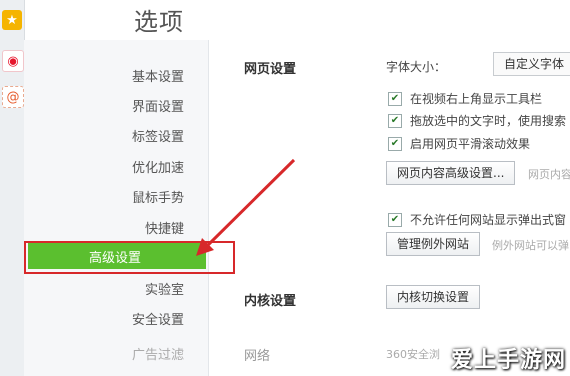  I want to click on highlight-annotation-box, so click(129, 257).